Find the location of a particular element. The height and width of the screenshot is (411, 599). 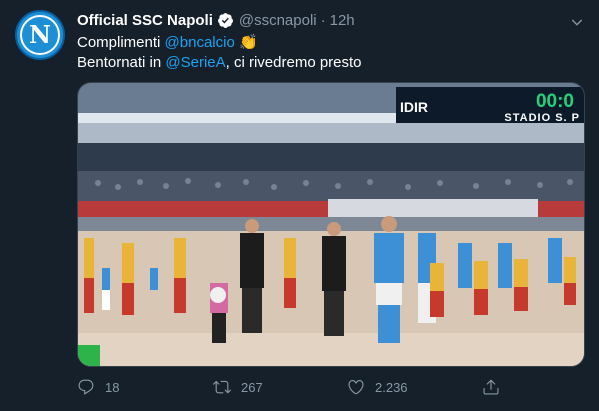

logo-letter: N is located at coordinates (40, 34).